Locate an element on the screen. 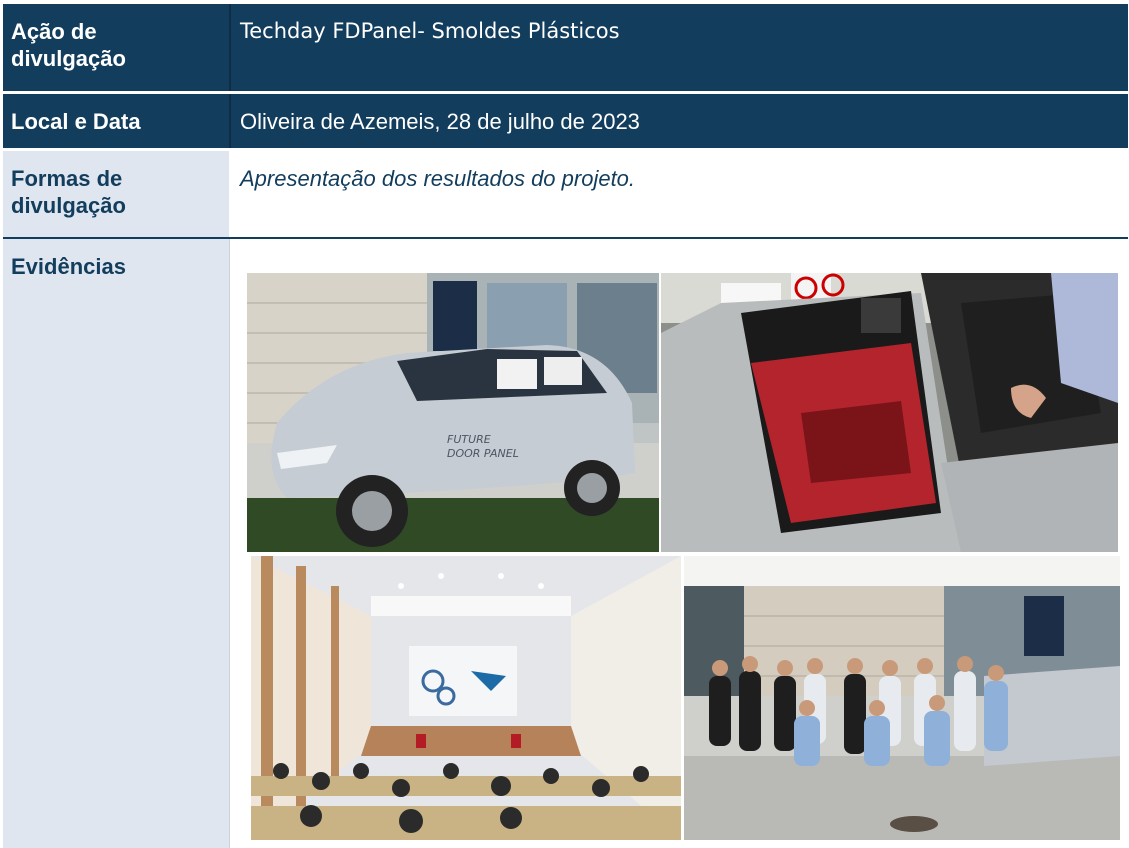  value-formas-divulgacao: Apresentação dos resultados do projeto. is located at coordinates (678, 194).